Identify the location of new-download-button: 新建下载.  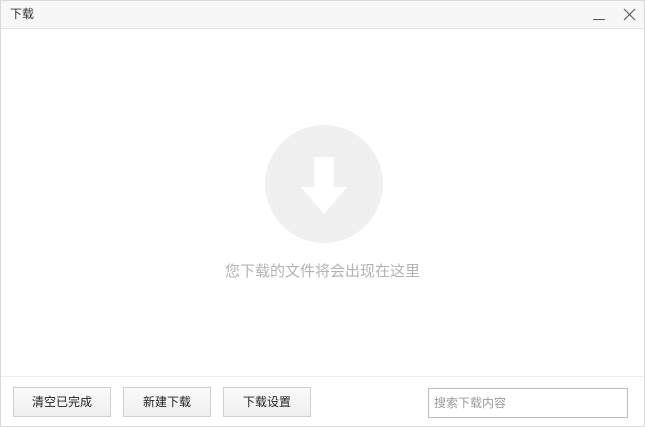
(167, 402).